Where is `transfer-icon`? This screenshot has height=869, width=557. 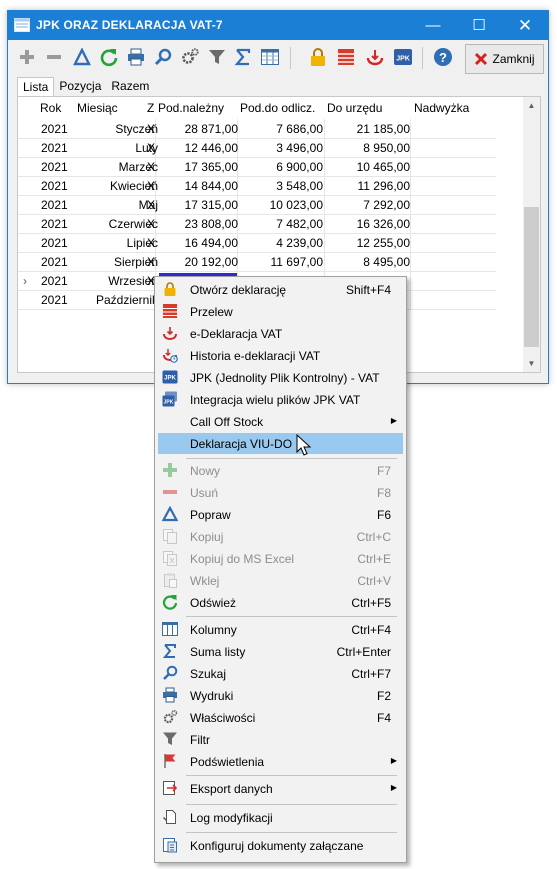
transfer-icon is located at coordinates (346, 57).